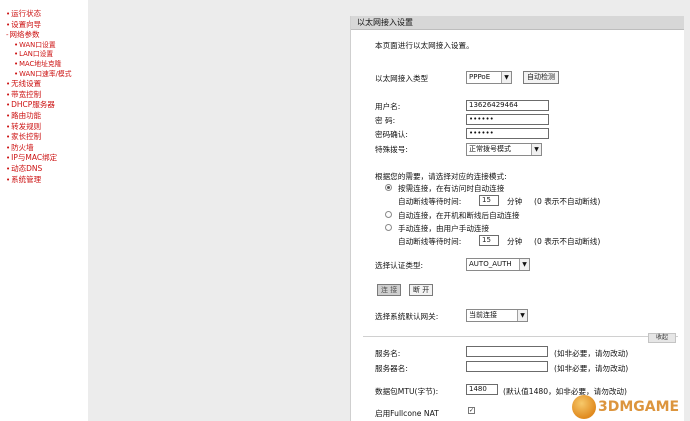 The width and height of the screenshot is (690, 421). Describe the element at coordinates (444, 228) in the screenshot. I see `mode-manual-label: 手动连接，由用户手动连接` at that location.